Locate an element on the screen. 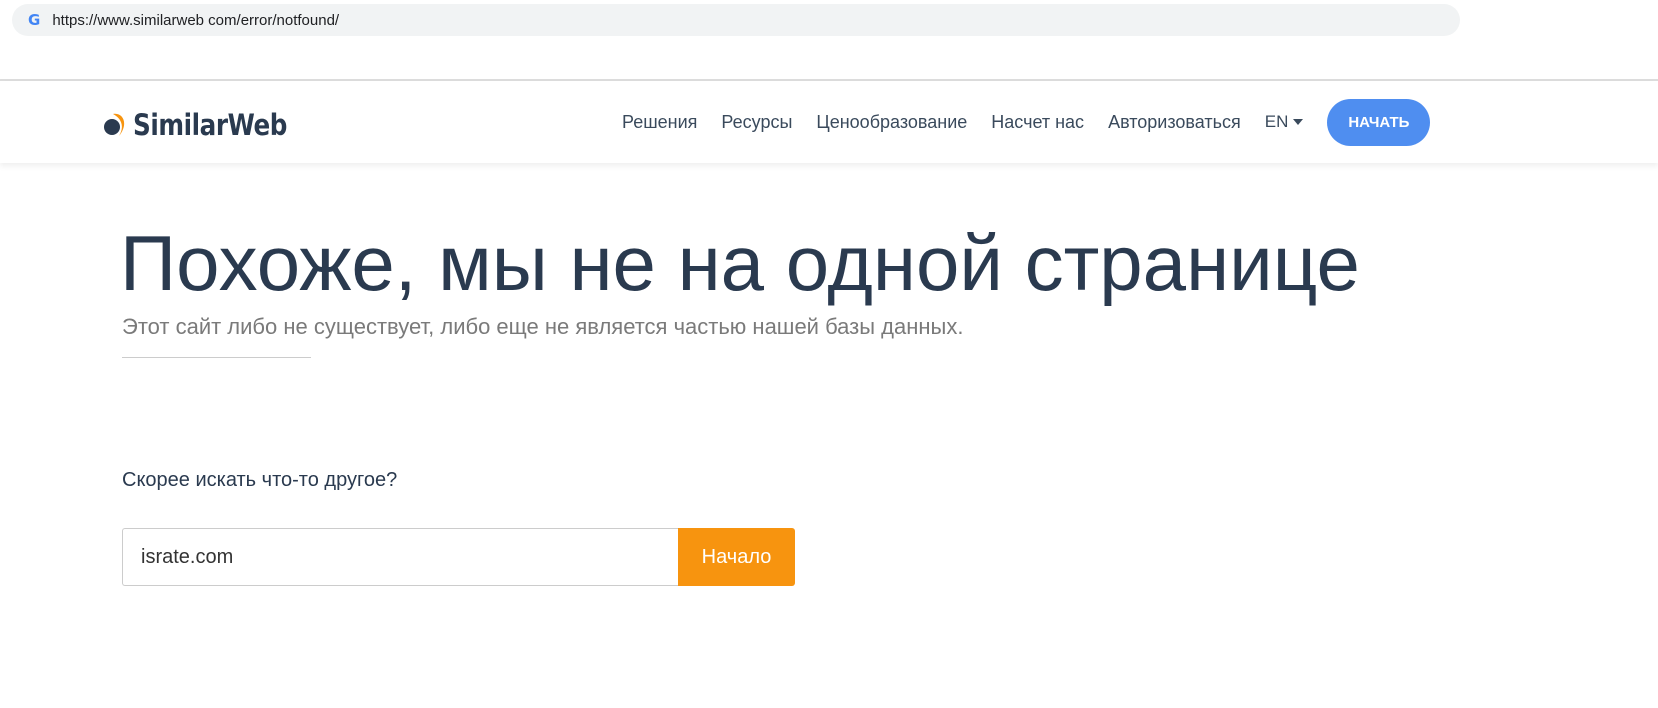  similarweb-logo-icon is located at coordinates (115, 124).